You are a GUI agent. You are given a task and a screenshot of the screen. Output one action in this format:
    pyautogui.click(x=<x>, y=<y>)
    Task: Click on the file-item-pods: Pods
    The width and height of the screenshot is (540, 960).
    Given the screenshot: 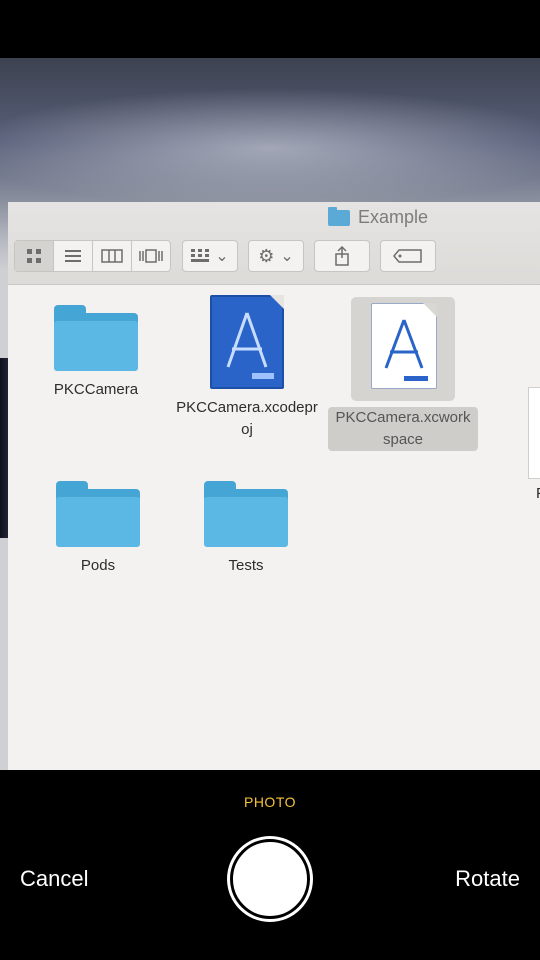 What is the action you would take?
    pyautogui.click(x=98, y=529)
    